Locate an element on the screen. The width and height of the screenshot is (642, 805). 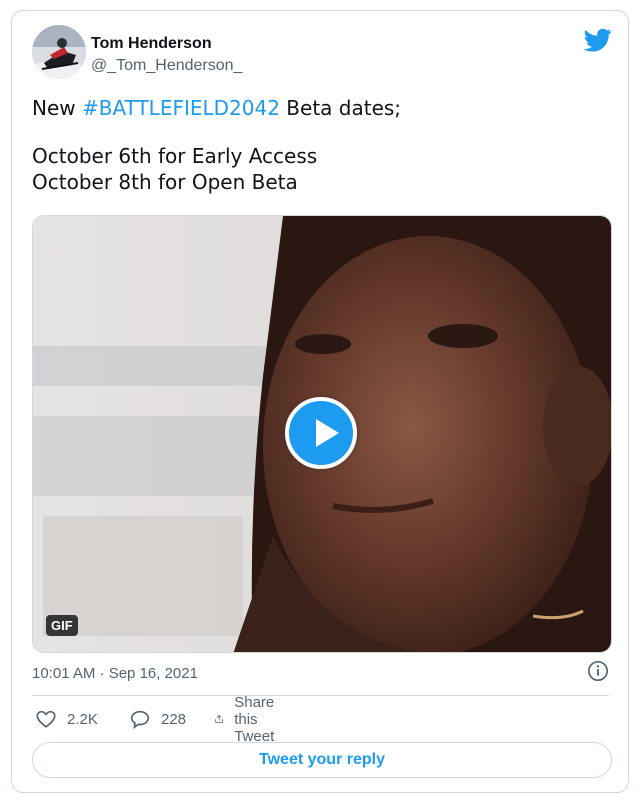
divider is located at coordinates (320, 695).